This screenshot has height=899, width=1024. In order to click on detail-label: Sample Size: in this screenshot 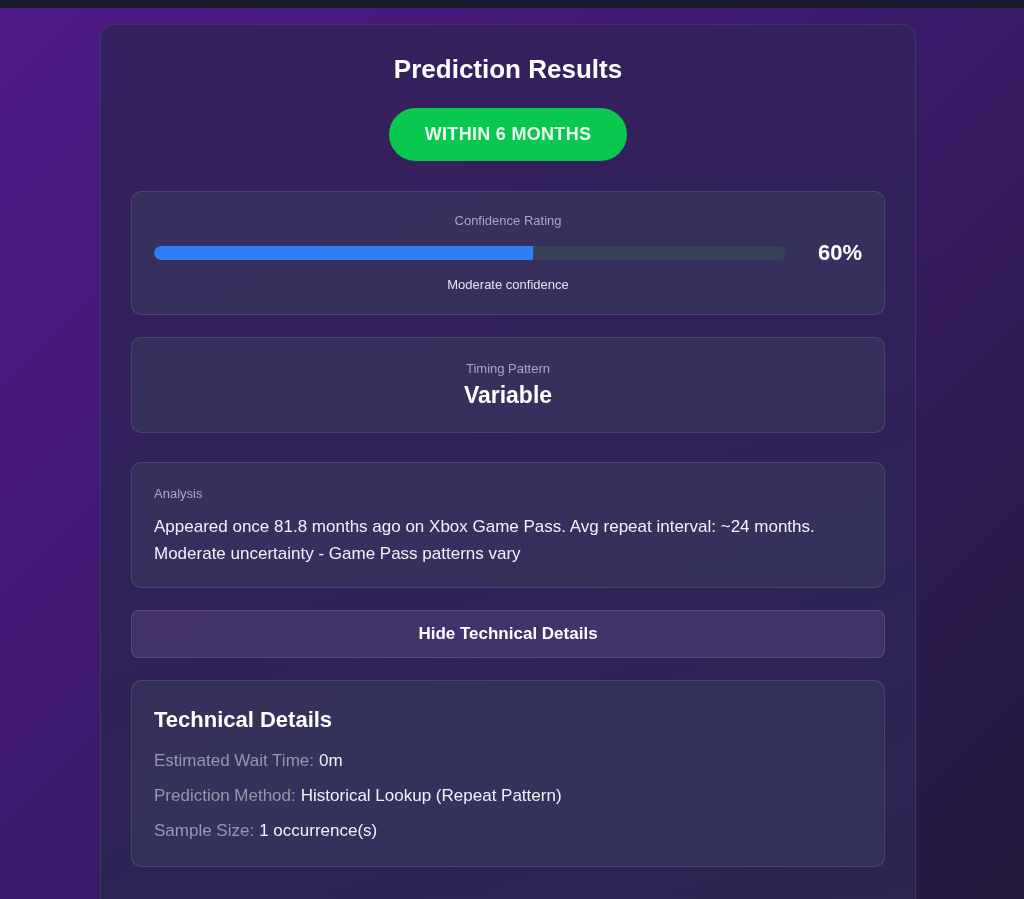, I will do `click(204, 831)`.